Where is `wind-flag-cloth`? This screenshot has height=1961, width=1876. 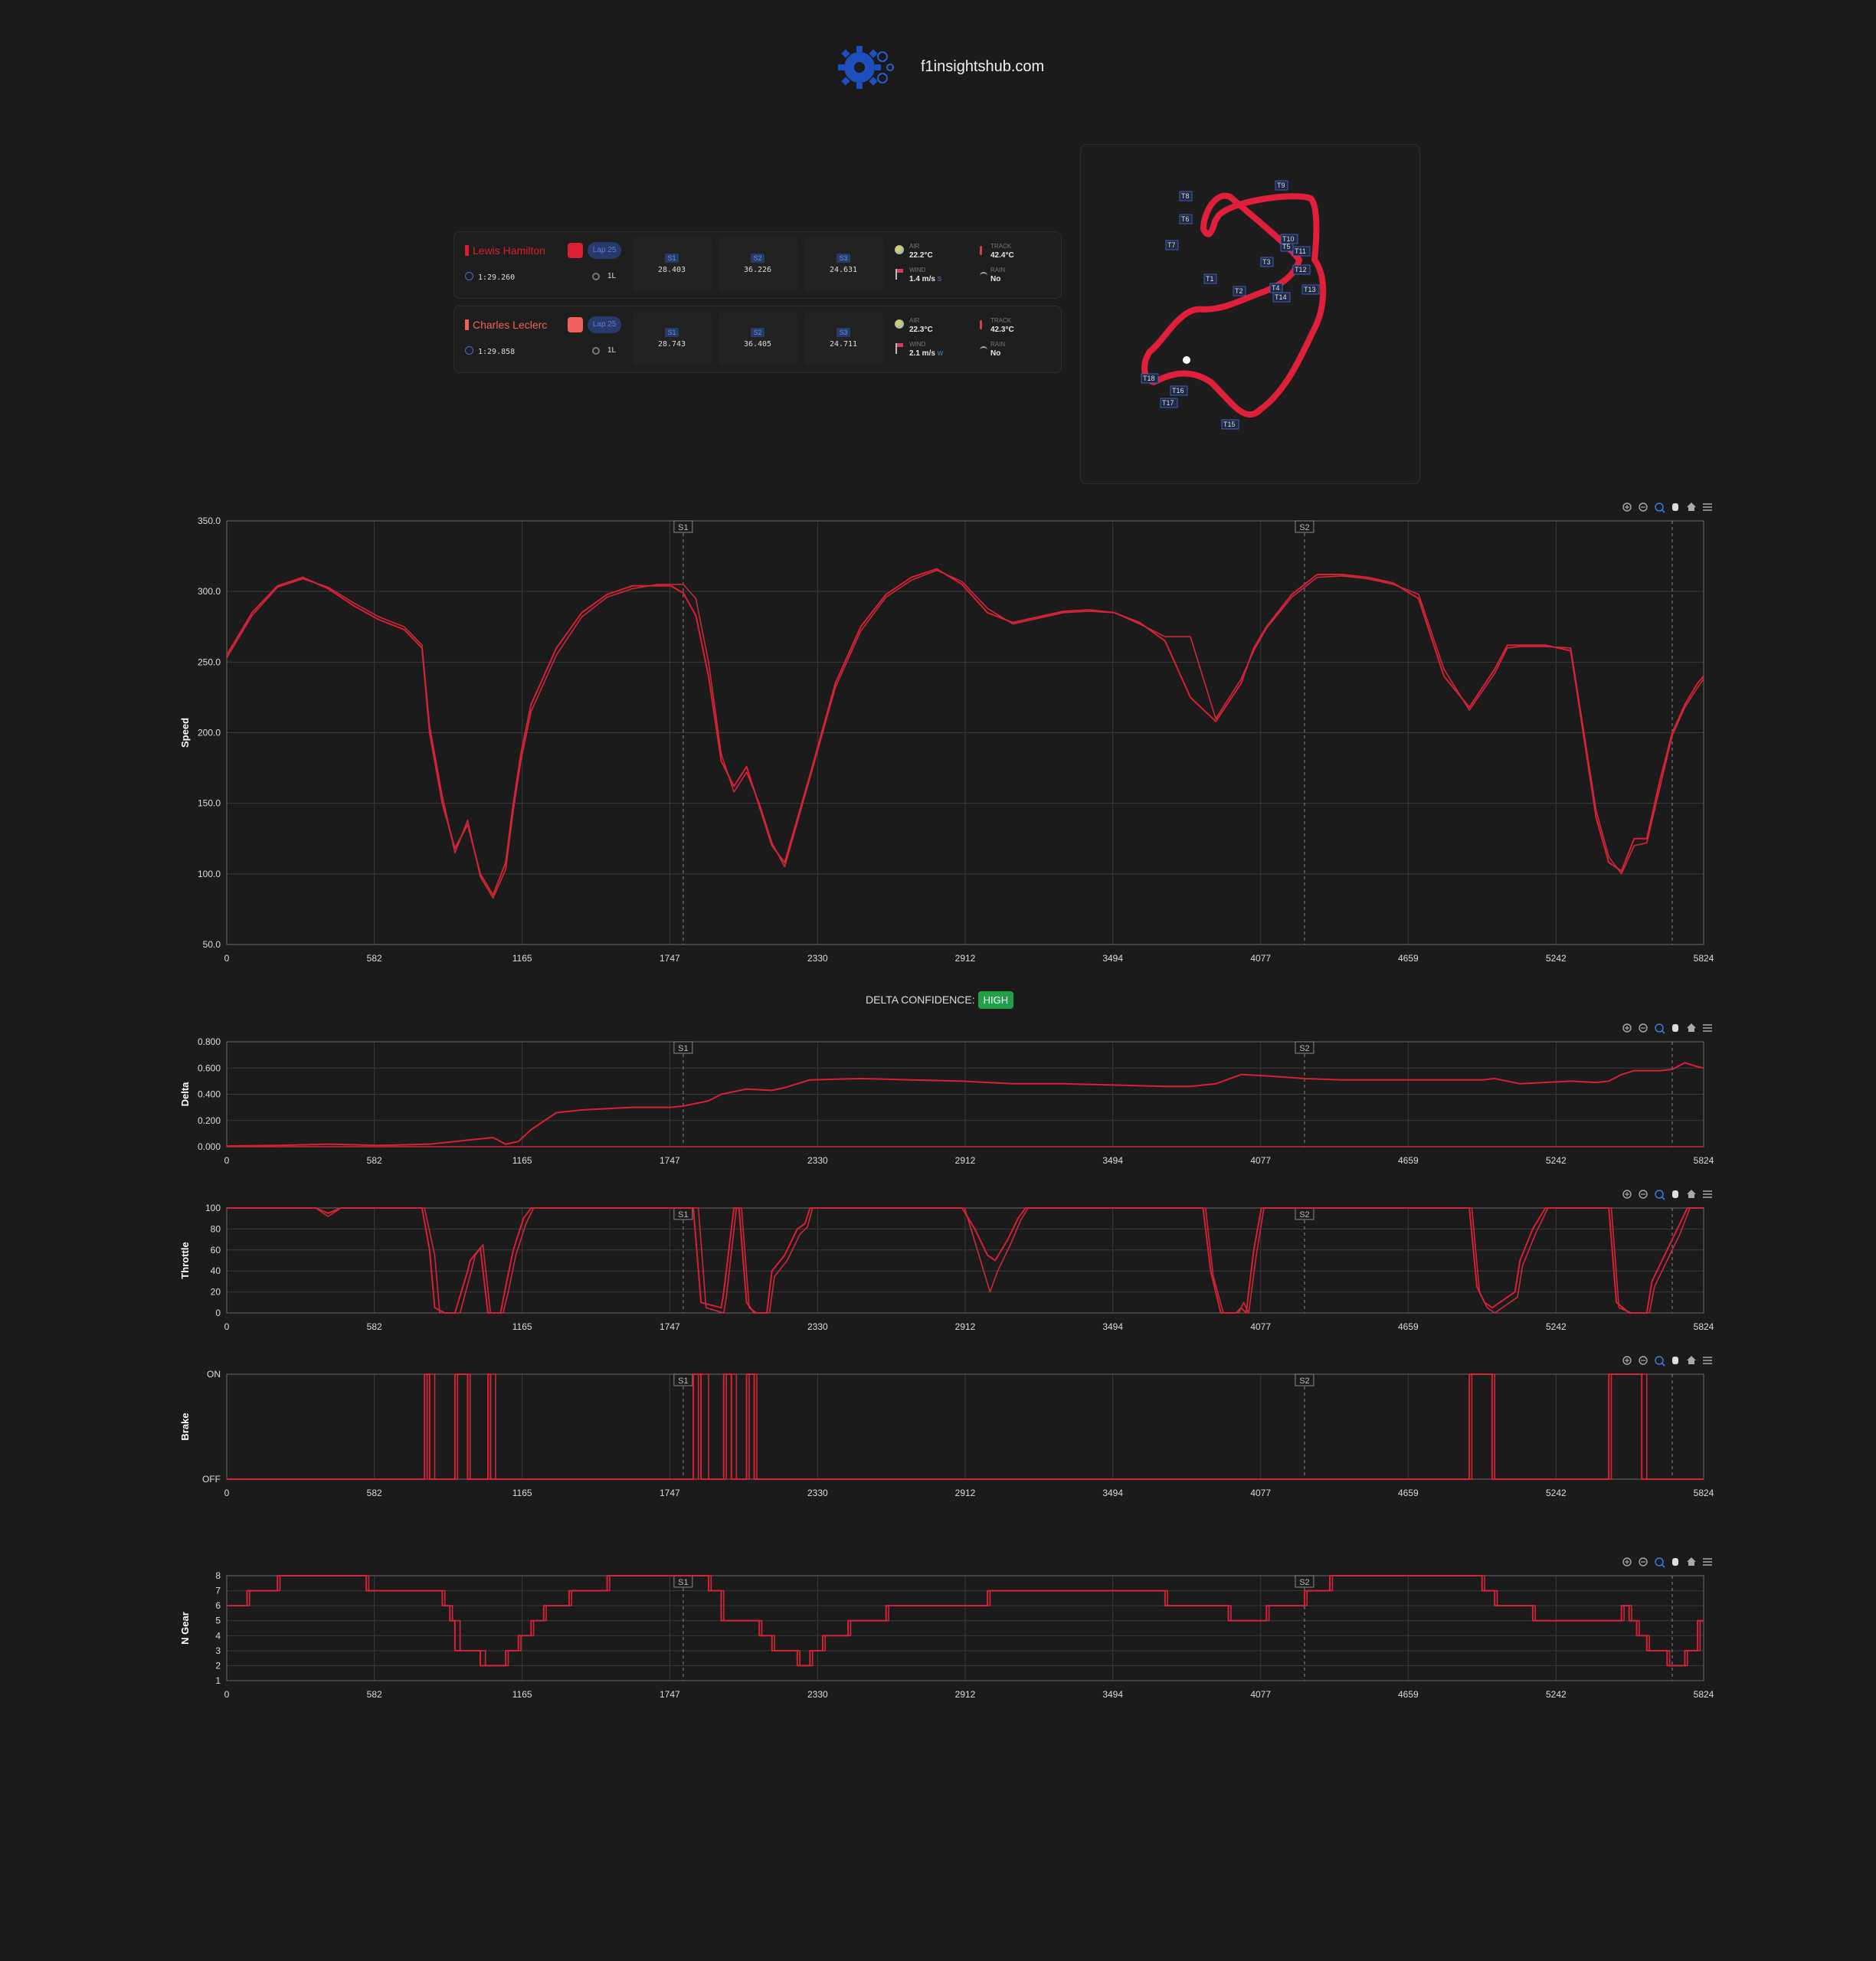
wind-flag-cloth is located at coordinates (900, 271).